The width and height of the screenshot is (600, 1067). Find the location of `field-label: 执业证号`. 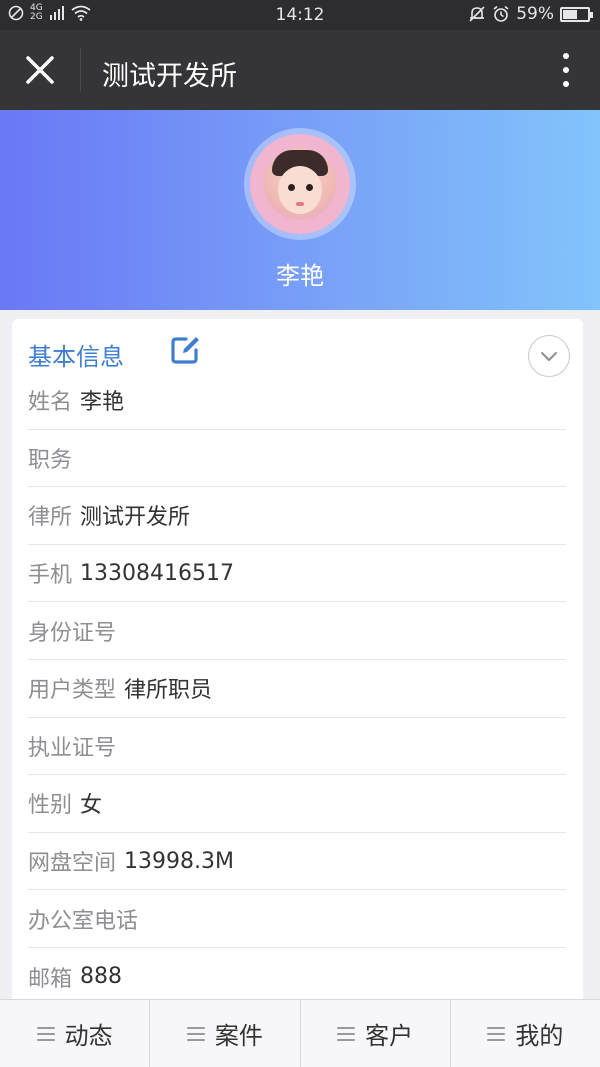

field-label: 执业证号 is located at coordinates (72, 748).